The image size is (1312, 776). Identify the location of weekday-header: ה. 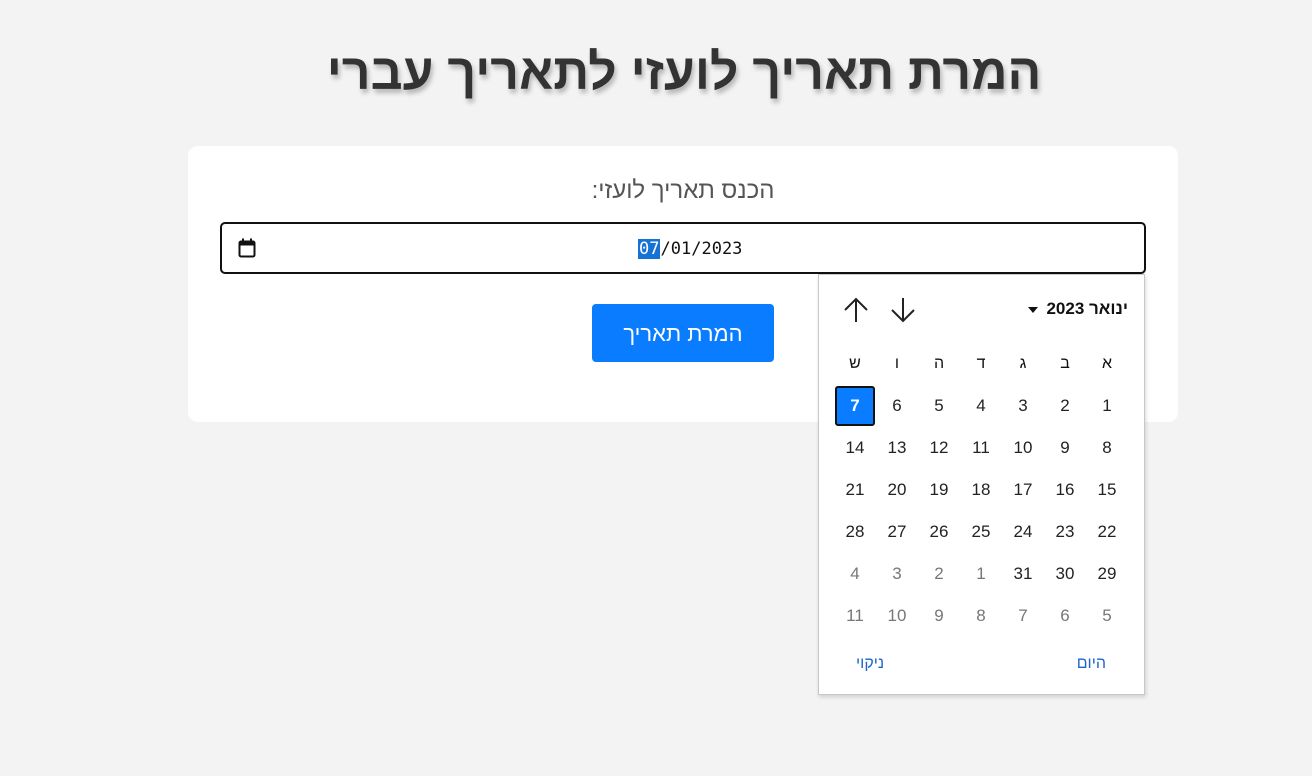
(939, 363).